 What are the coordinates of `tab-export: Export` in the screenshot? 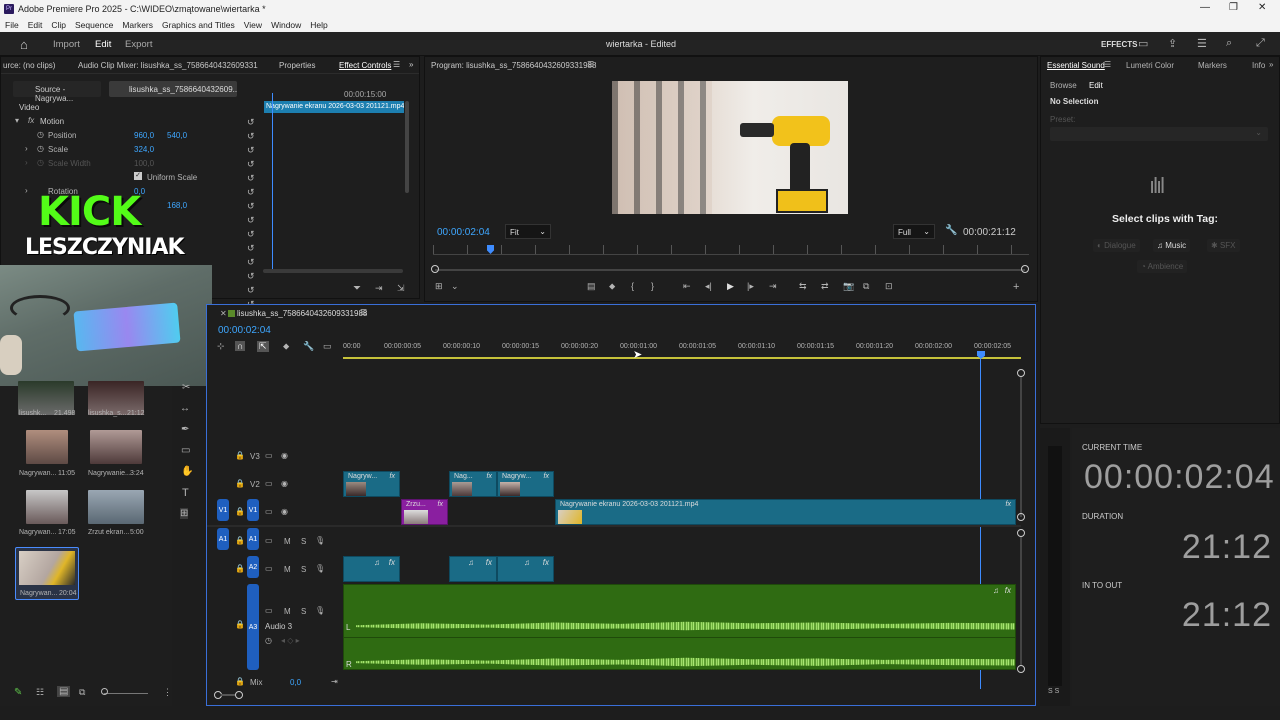 It's located at (138, 44).